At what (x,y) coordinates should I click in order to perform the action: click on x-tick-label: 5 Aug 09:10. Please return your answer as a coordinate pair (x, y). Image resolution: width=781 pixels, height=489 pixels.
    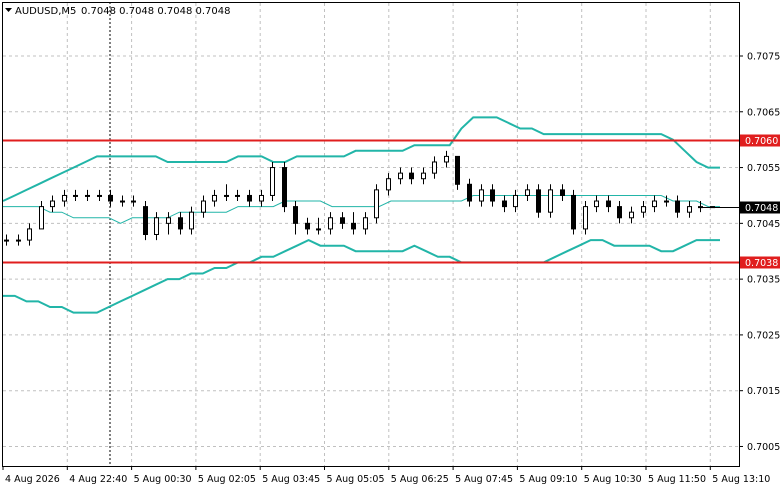
    Looking at the image, I should click on (548, 479).